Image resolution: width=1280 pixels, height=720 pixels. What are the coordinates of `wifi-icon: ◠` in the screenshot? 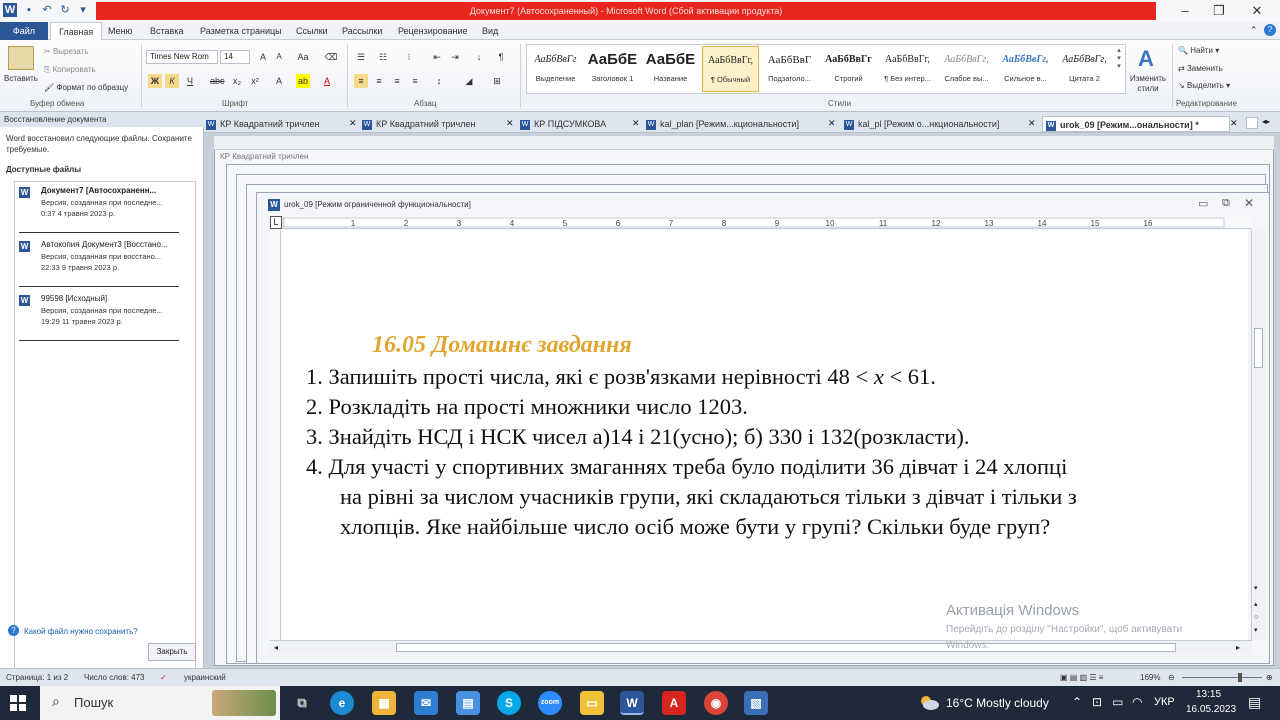 It's located at (1137, 702).